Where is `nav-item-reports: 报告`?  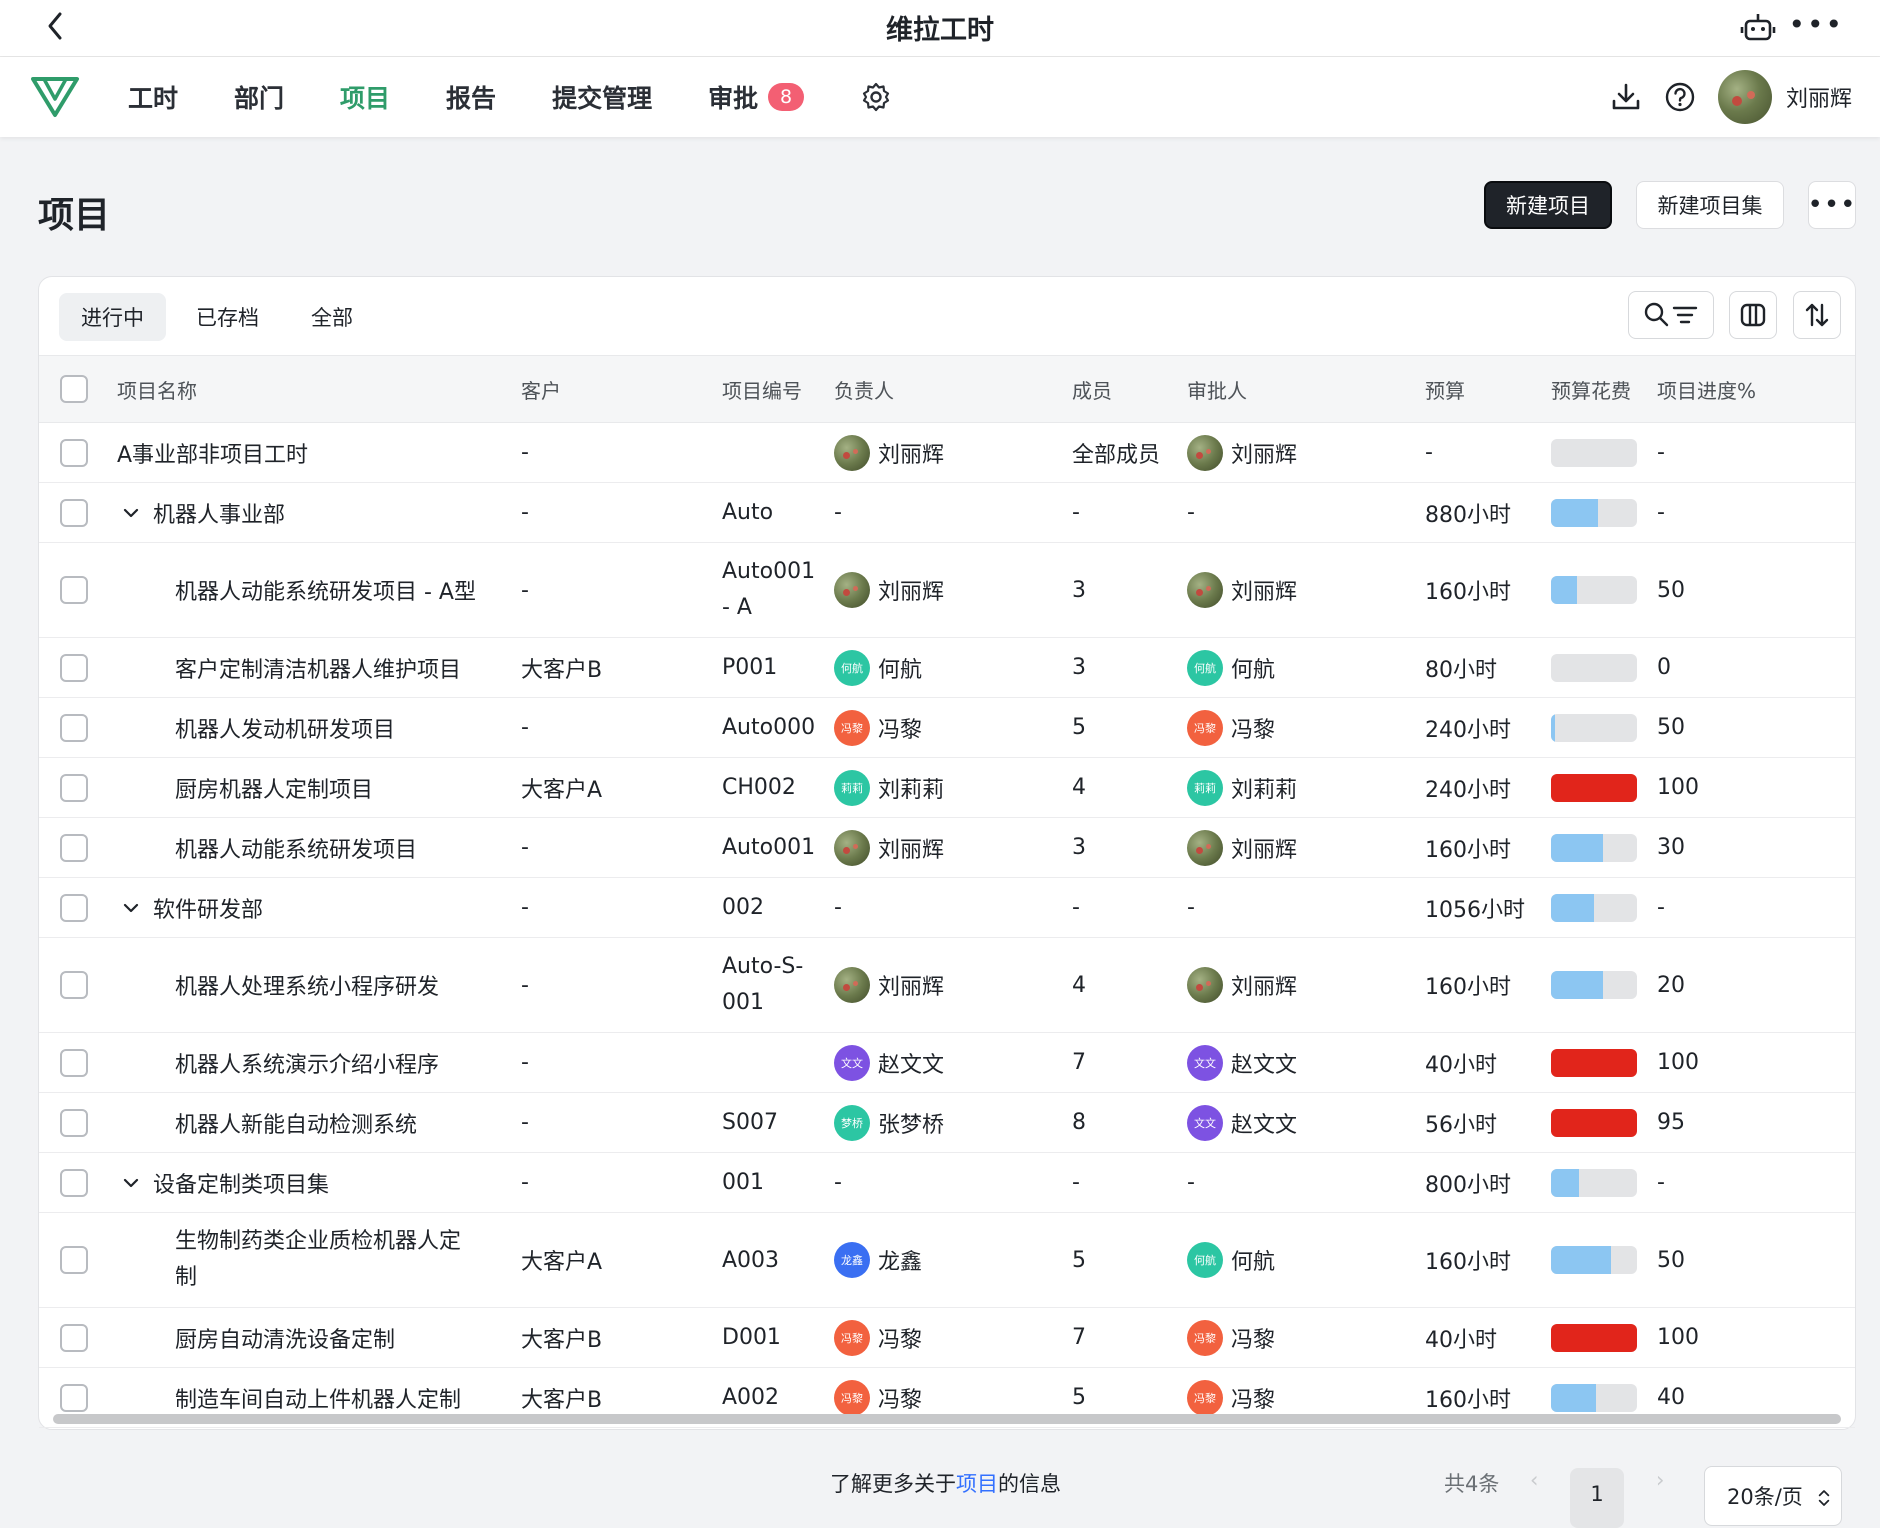 nav-item-reports: 报告 is located at coordinates (471, 97).